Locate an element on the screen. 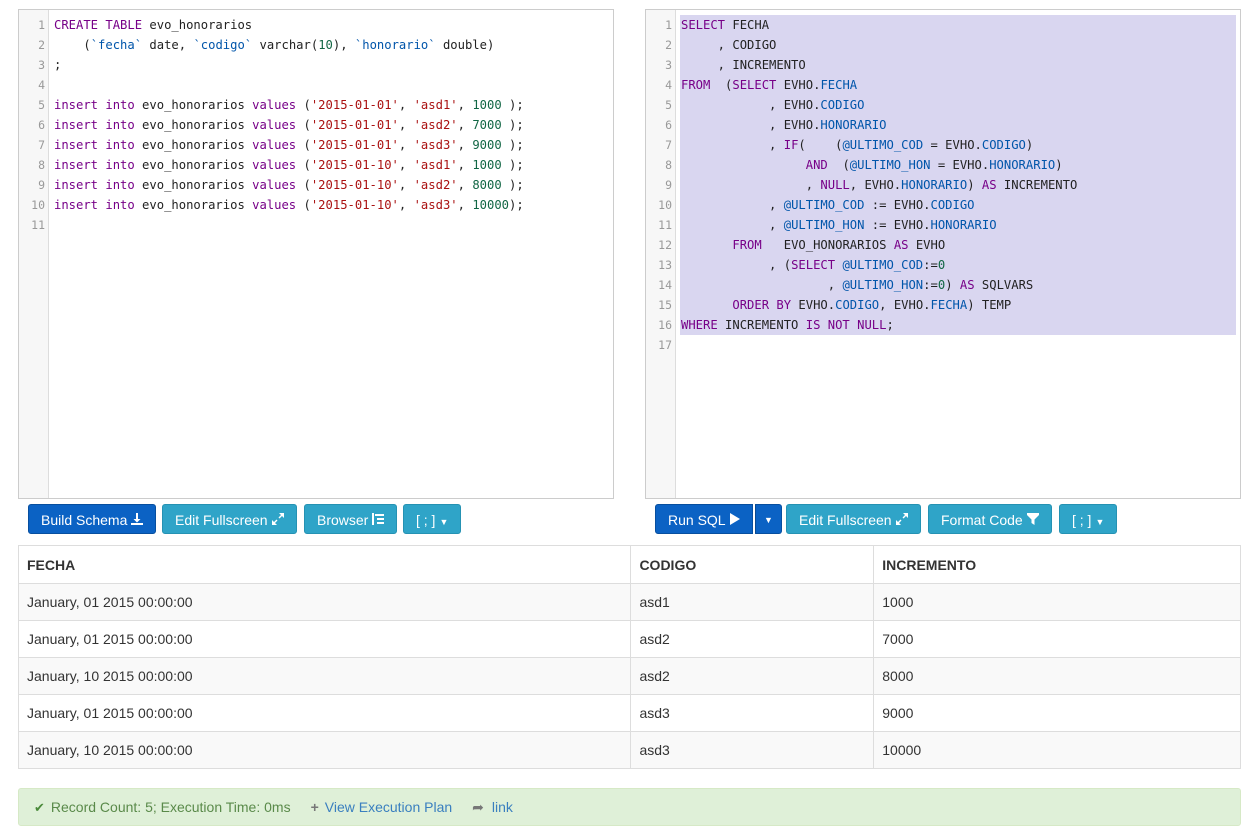 The width and height of the screenshot is (1249, 834). browser-button: Browser is located at coordinates (351, 519).